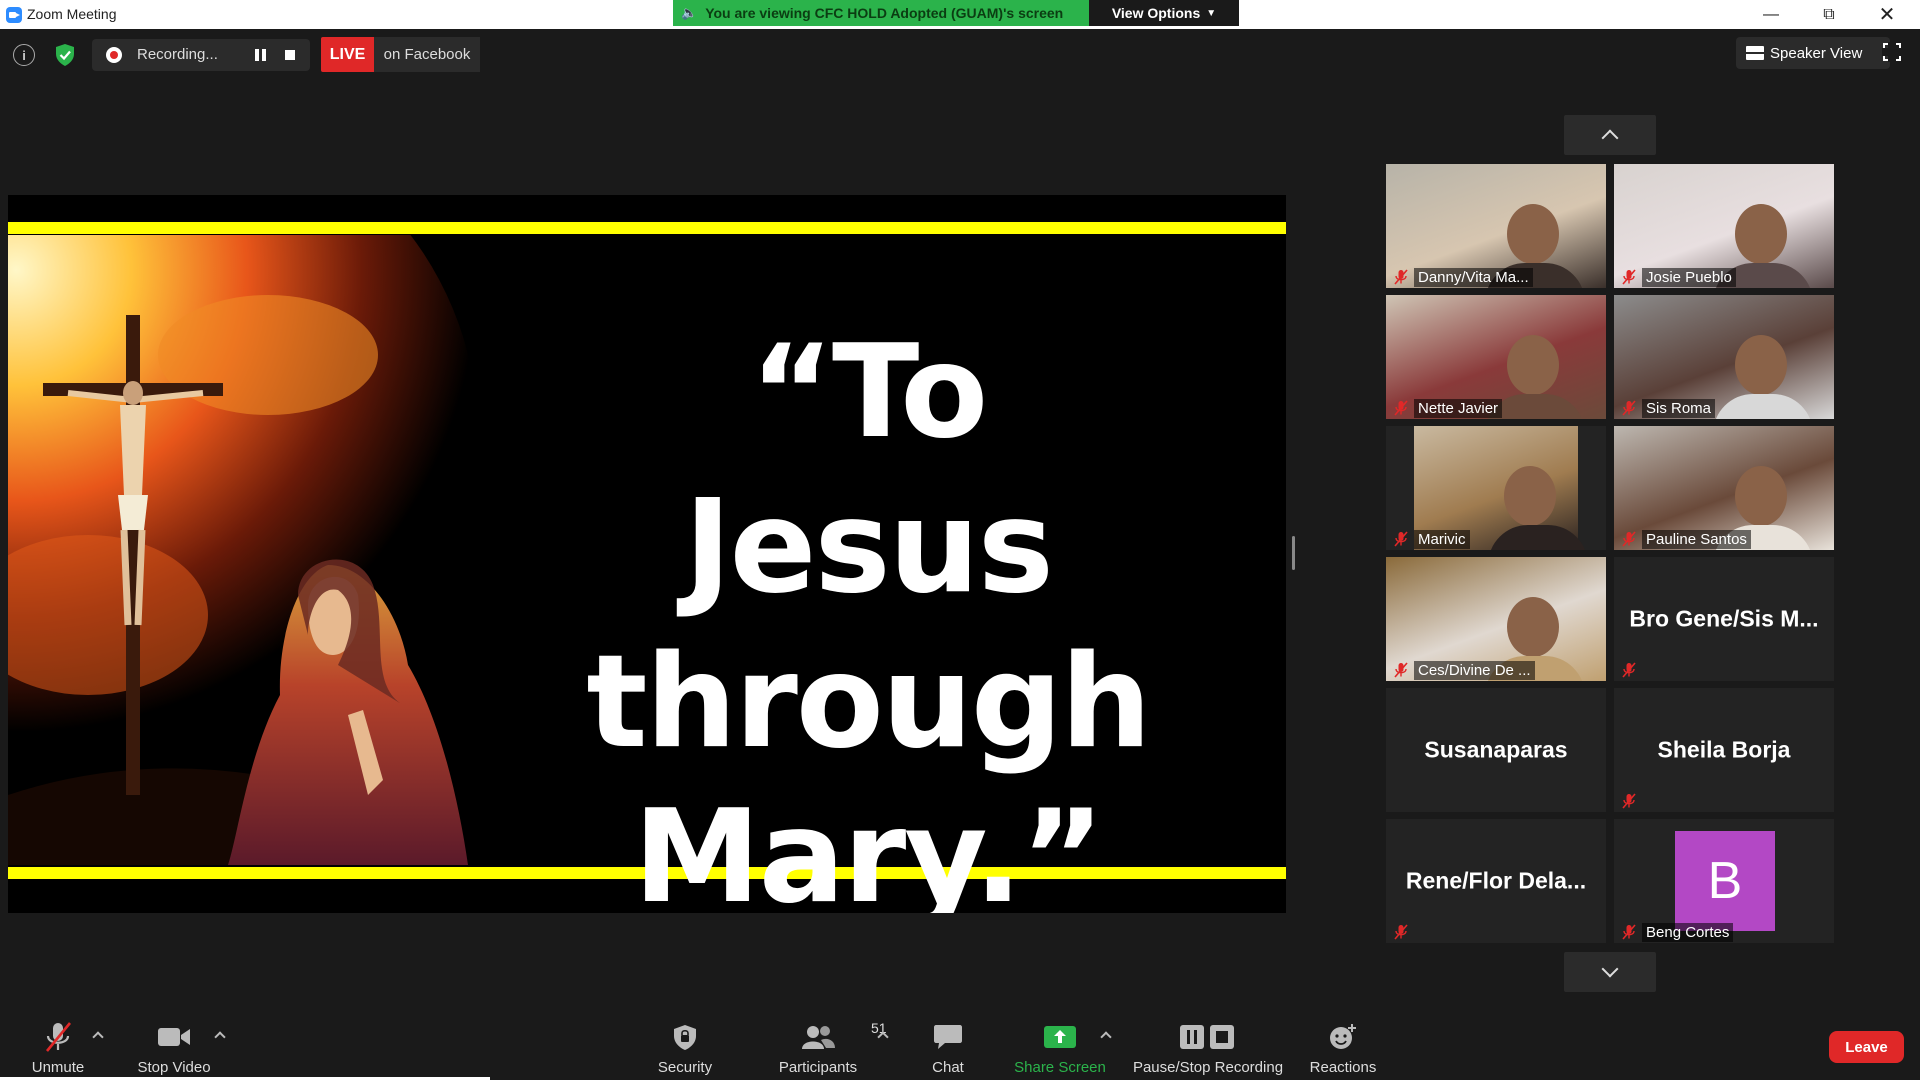  Describe the element at coordinates (1892, 52) in the screenshot. I see `fullscreen-icon` at that location.